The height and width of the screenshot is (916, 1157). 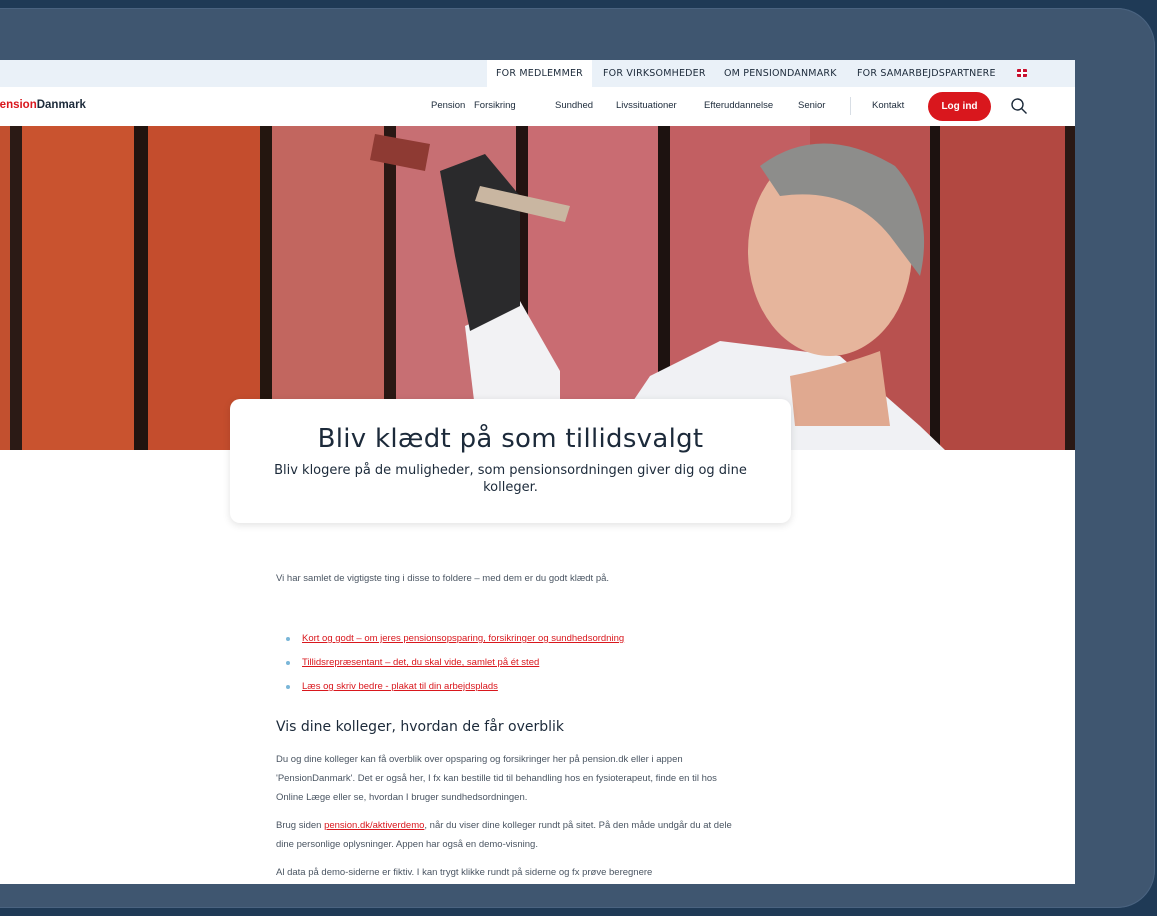 What do you see at coordinates (926, 73) in the screenshot?
I see `utility-tab-partners: FOR SAMARBEJDSPARTNERE` at bounding box center [926, 73].